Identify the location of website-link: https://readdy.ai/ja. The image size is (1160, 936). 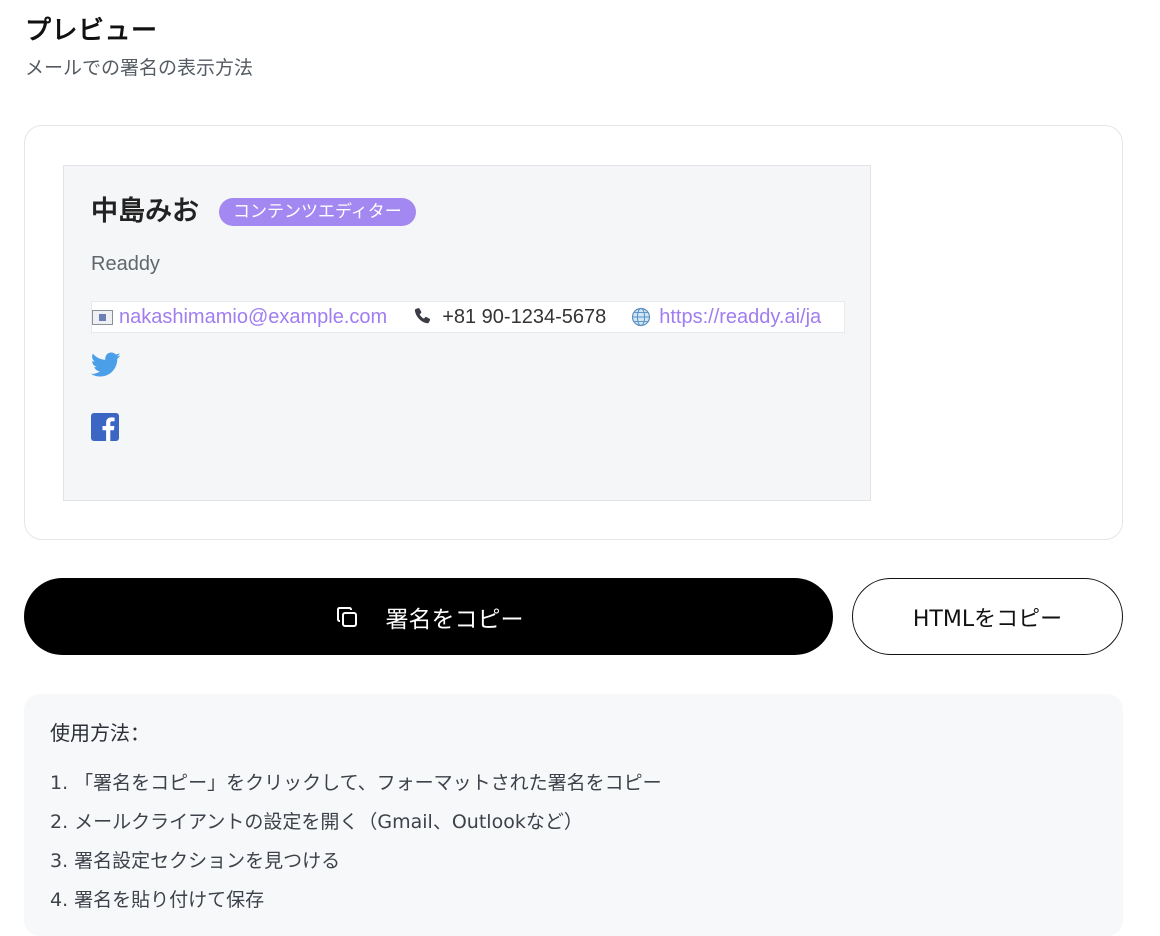
(740, 317).